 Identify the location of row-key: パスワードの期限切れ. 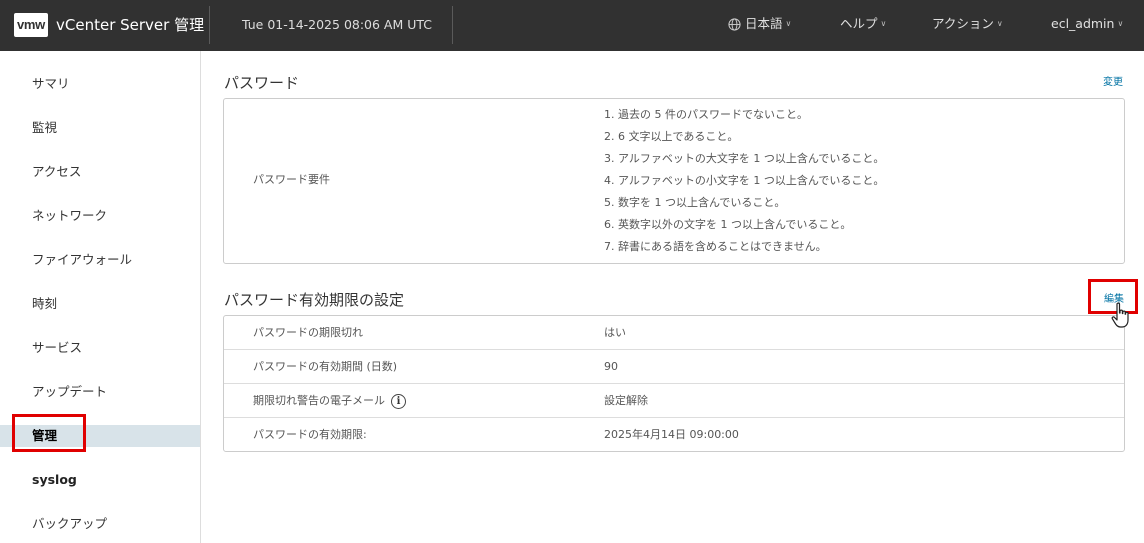
(308, 332).